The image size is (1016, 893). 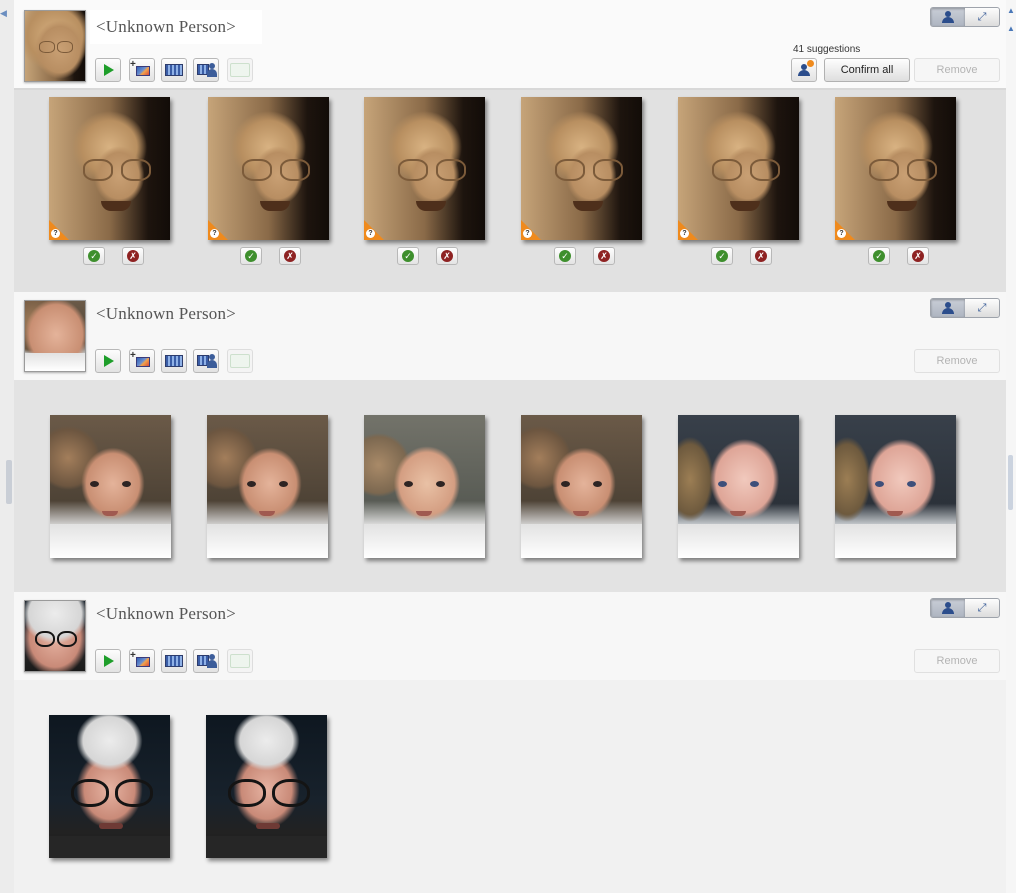 What do you see at coordinates (3, 13) in the screenshot?
I see `scroll-left-icon: ◀` at bounding box center [3, 13].